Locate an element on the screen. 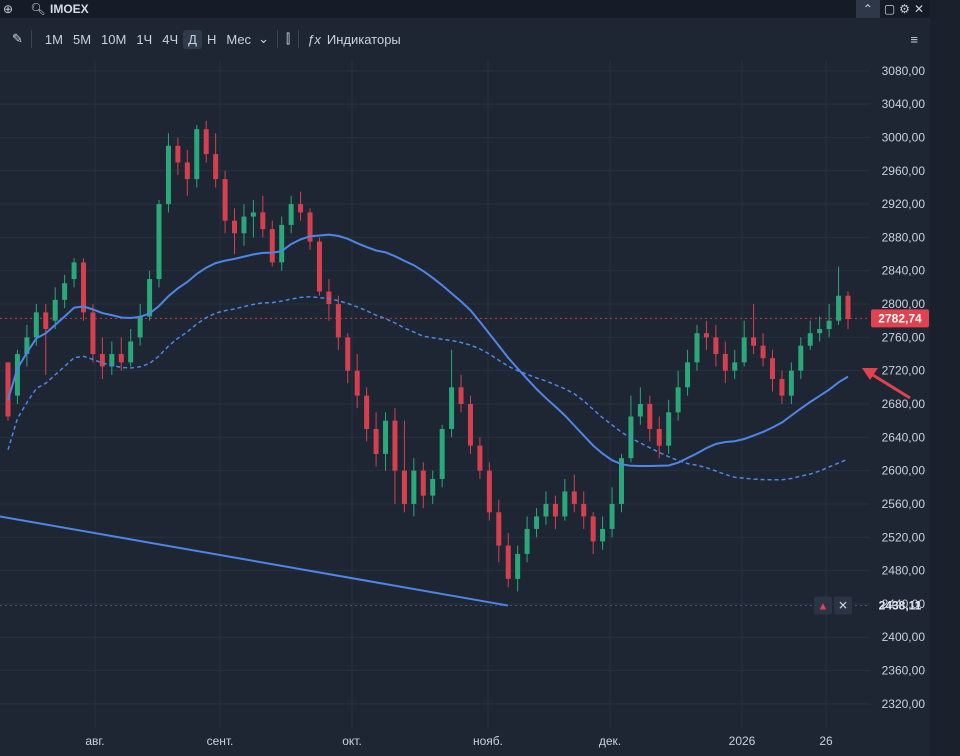 This screenshot has width=960, height=756. y-tick-label: 2880,00 is located at coordinates (904, 237).